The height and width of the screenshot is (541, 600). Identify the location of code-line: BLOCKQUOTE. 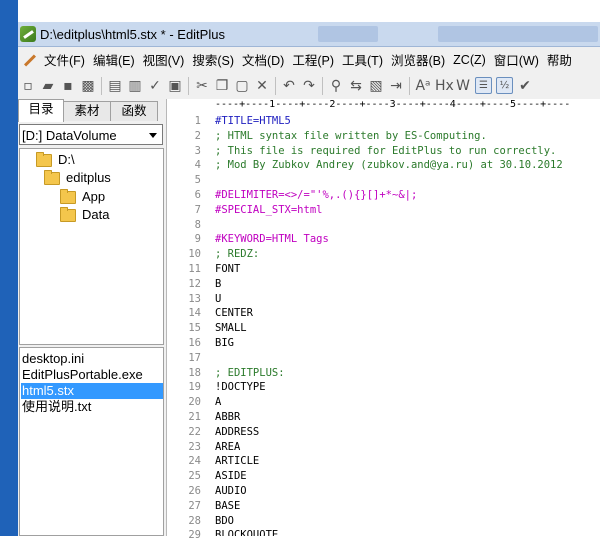
(246, 532).